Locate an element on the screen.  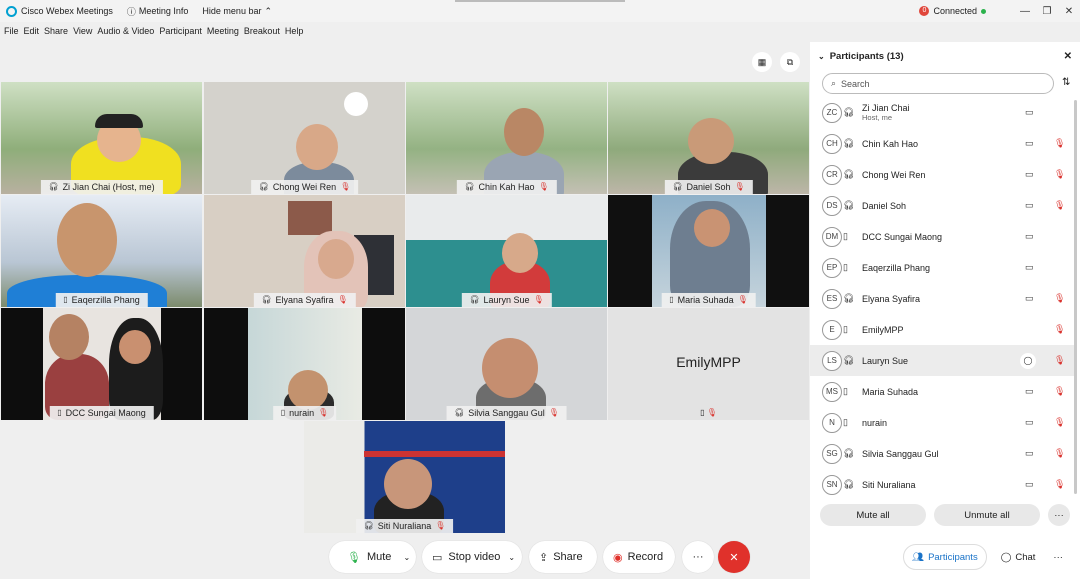
tile-name: Zi Jian Chai (Host, me) is located at coordinates (108, 187).